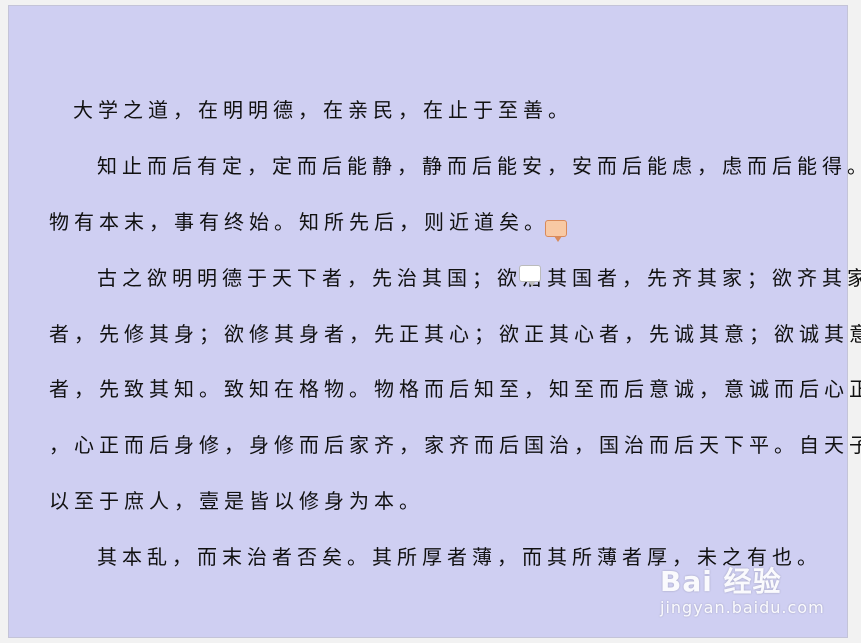 Image resolution: width=861 pixels, height=643 pixels. I want to click on text-line-8: 以至于庶人，壹是皆以修身为本。, so click(236, 501).